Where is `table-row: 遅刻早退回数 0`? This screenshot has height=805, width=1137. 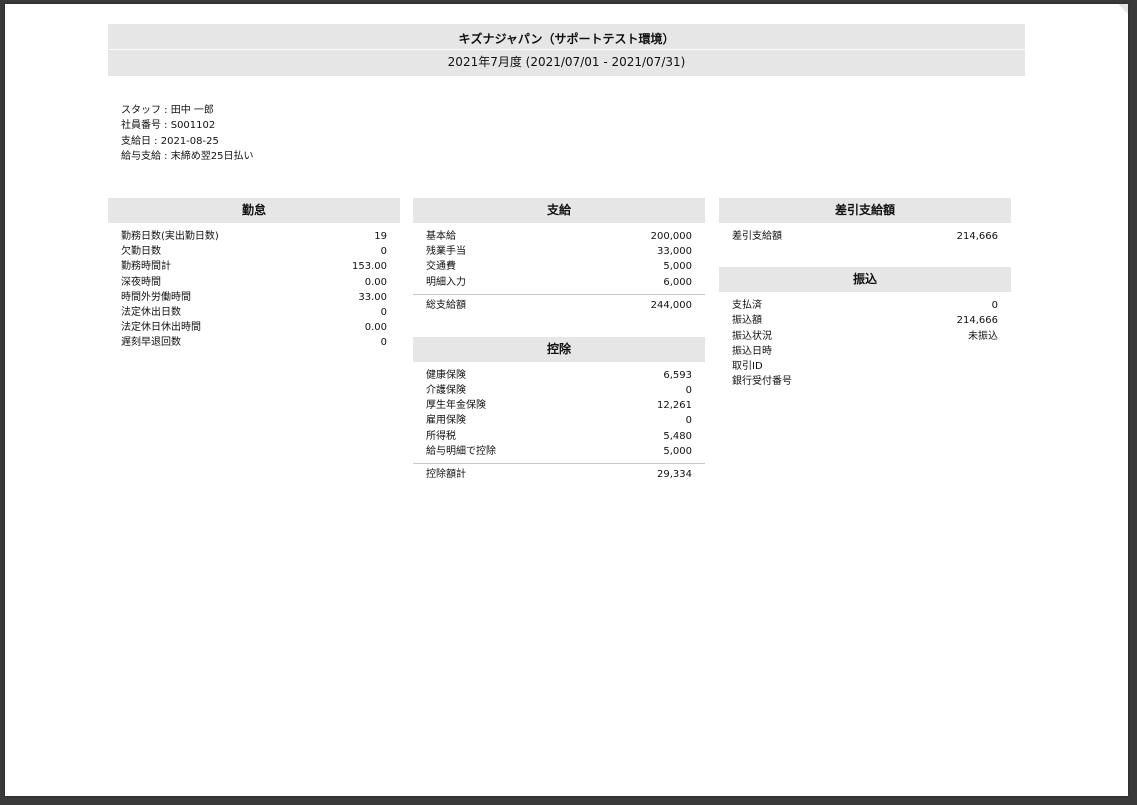 table-row: 遅刻早退回数 0 is located at coordinates (254, 342).